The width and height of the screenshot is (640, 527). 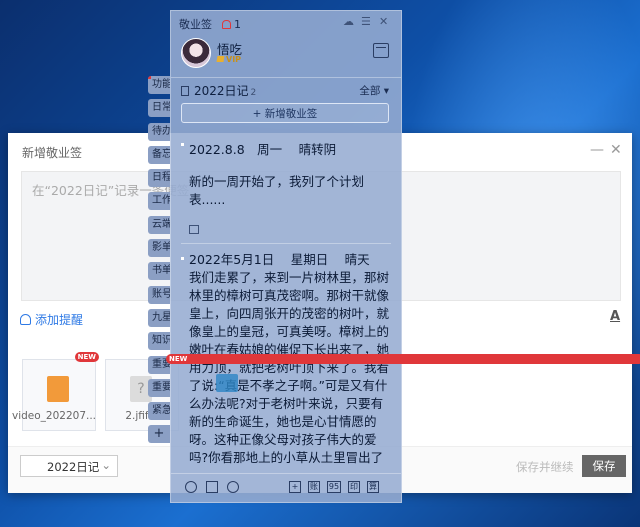 What do you see at coordinates (314, 487) in the screenshot?
I see `account-tool: 账` at bounding box center [314, 487].